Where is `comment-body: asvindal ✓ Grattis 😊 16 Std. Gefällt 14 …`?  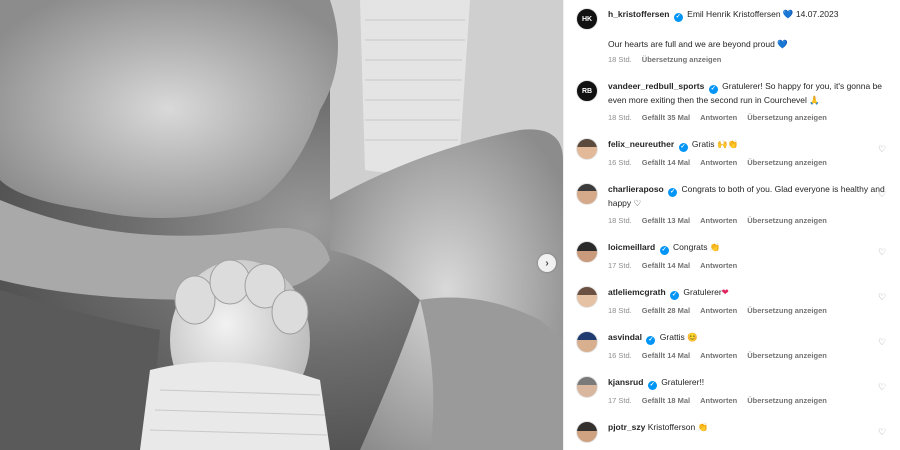 comment-body: asvindal ✓ Grattis 😊 16 Std. Gefällt 14 … is located at coordinates (749, 346).